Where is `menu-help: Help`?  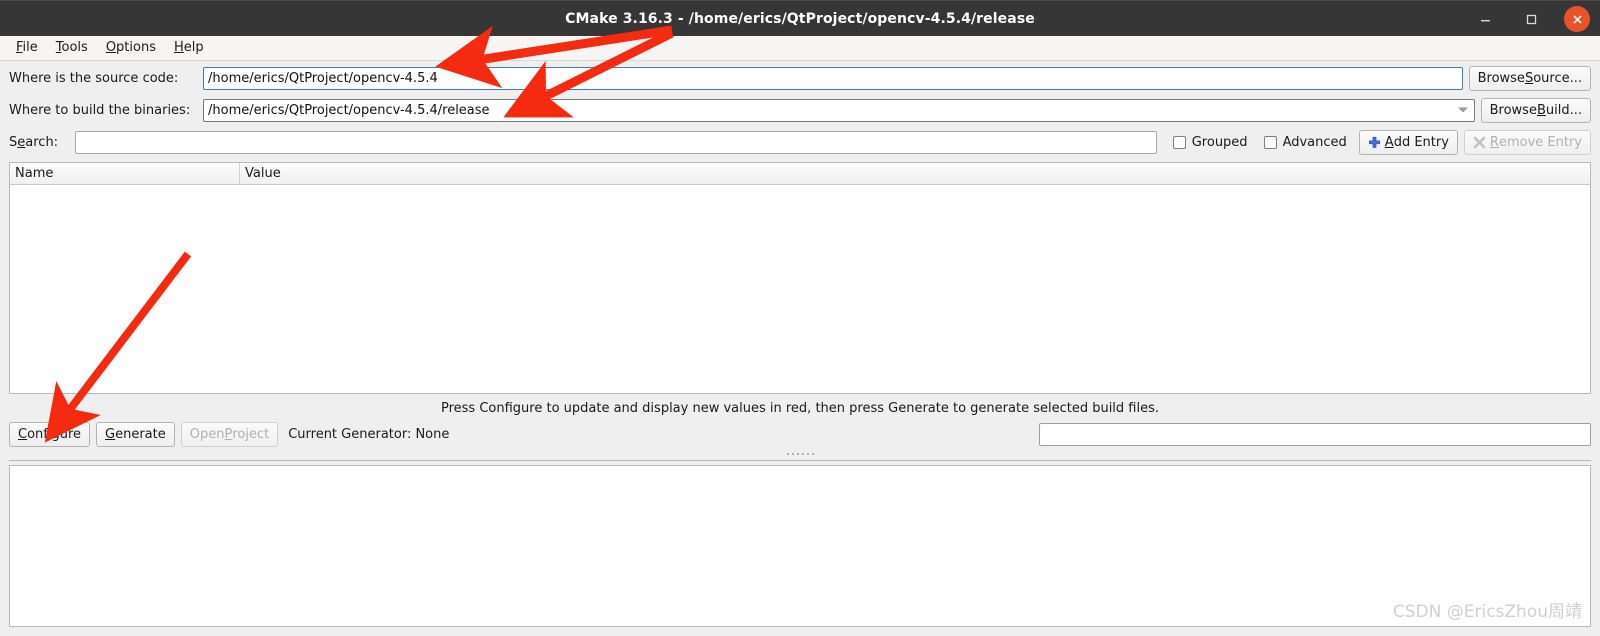 menu-help: Help is located at coordinates (189, 48).